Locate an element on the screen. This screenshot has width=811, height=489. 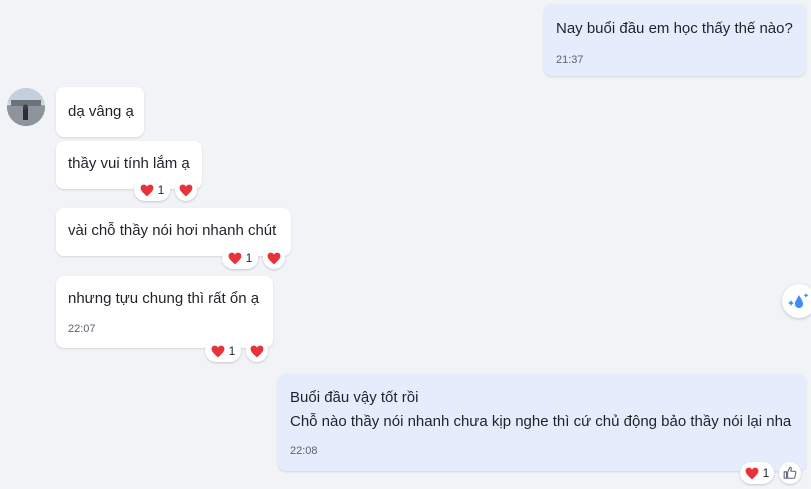
message-bubble-incoming: nhưng tựu chung thì rất ổn ạ 22:07 is located at coordinates (164, 312).